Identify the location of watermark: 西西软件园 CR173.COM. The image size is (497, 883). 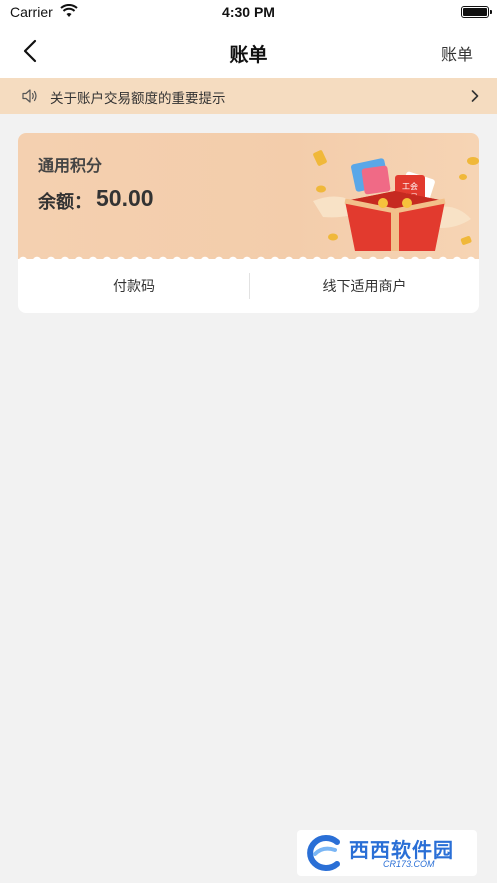
(387, 853).